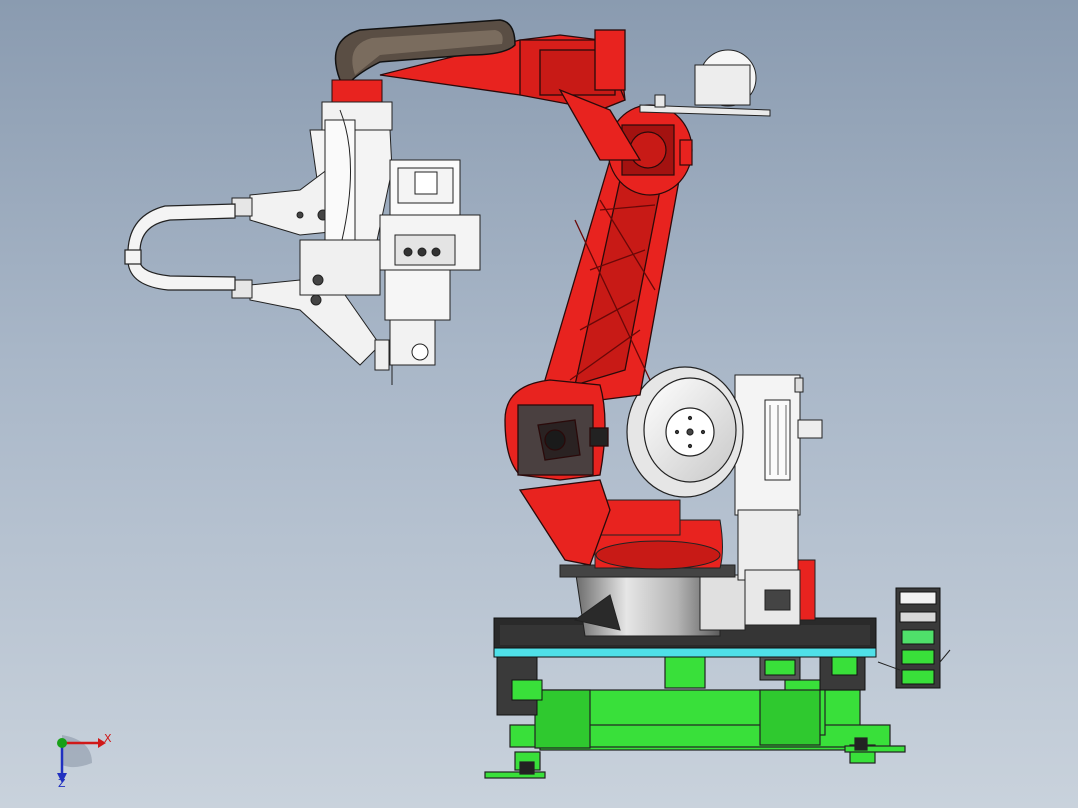 This screenshot has width=1078, height=808. Describe the element at coordinates (612, 282) in the screenshot. I see `robot-lower-arm` at that location.